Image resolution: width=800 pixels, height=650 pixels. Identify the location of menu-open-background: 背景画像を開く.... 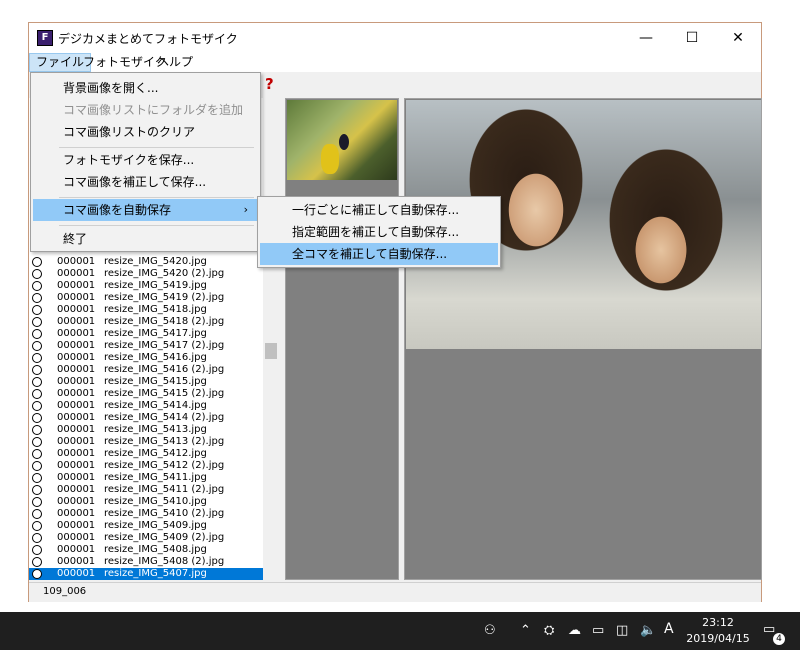
(145, 88).